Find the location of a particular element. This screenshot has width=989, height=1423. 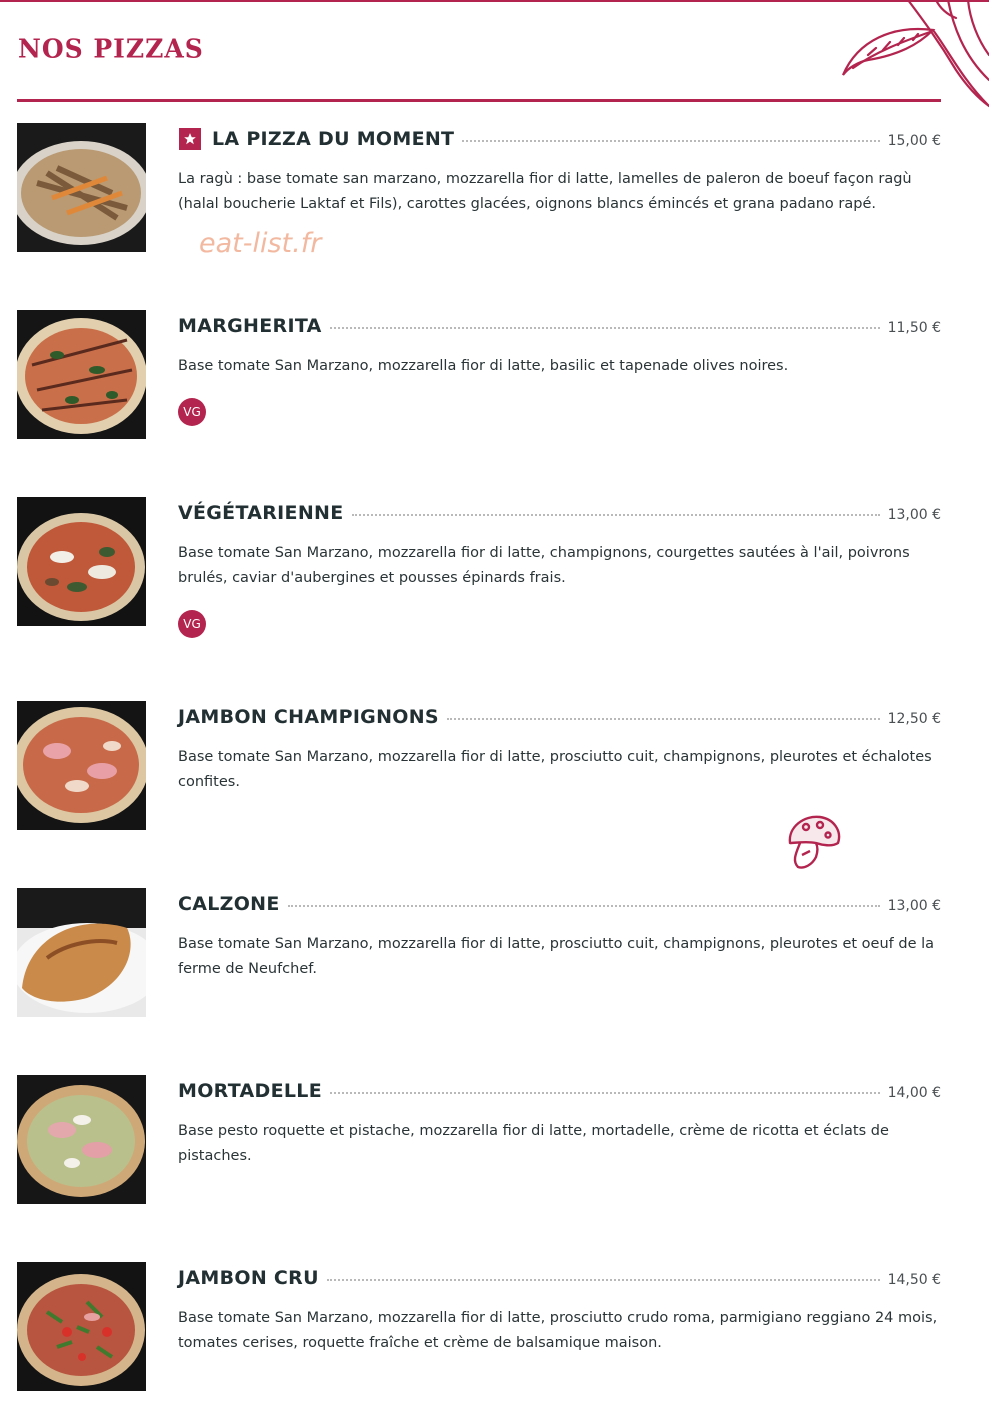

item-price: 12,50 € is located at coordinates (914, 719).